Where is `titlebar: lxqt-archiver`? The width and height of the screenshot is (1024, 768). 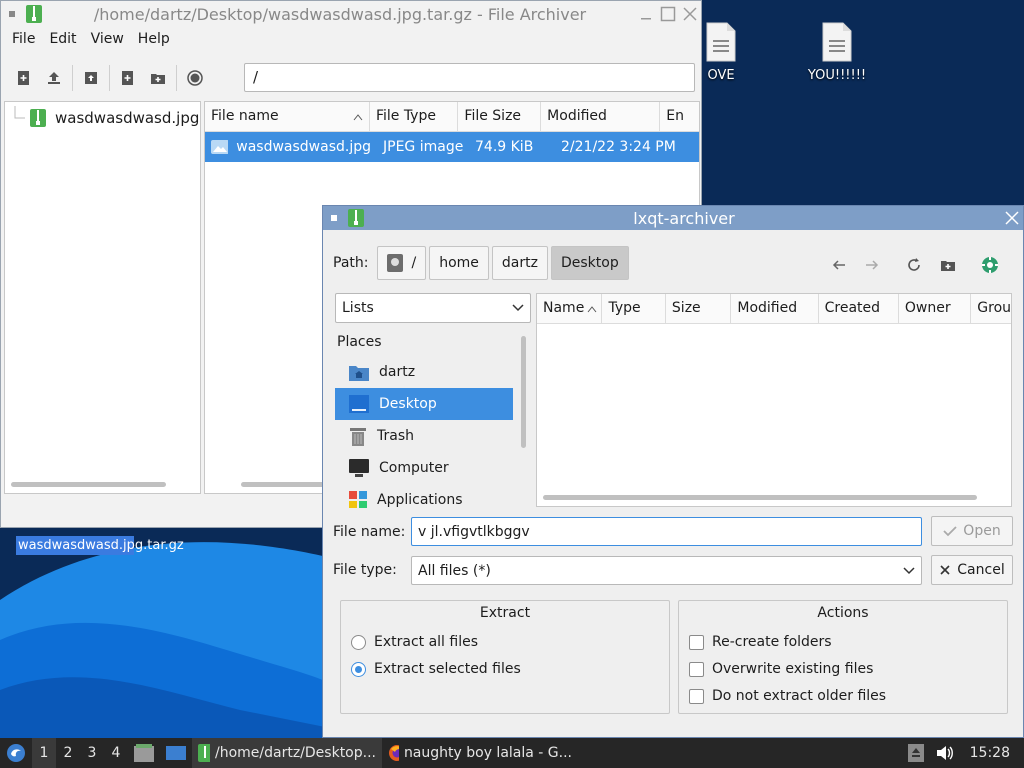 titlebar: lxqt-archiver is located at coordinates (673, 218).